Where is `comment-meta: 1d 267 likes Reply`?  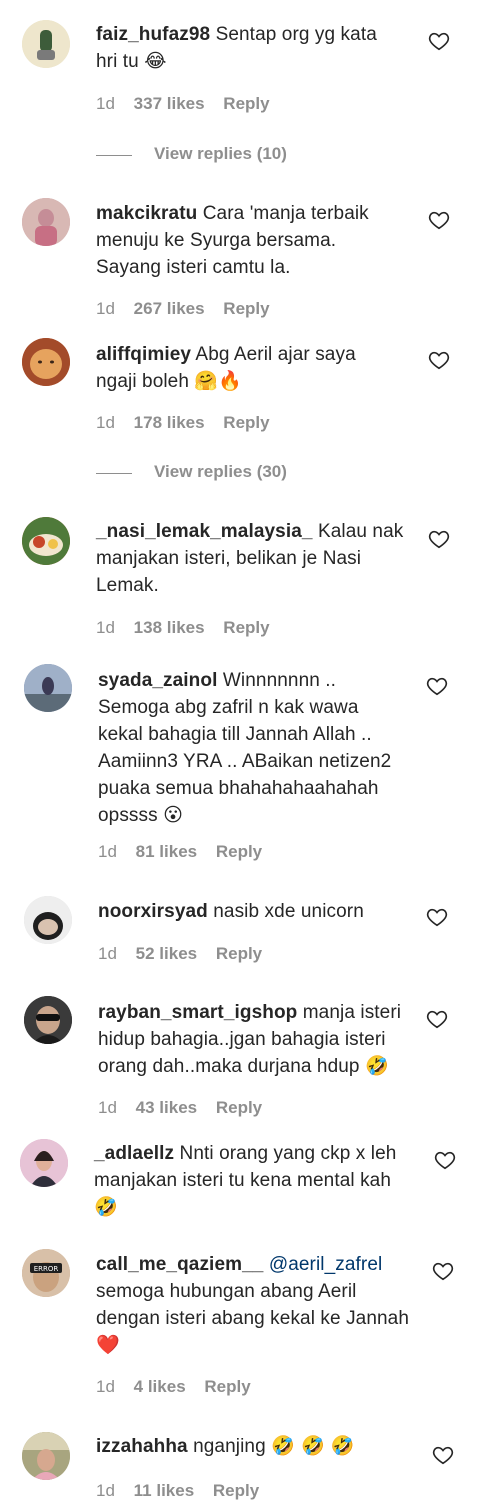
comment-meta: 1d 267 likes Reply is located at coordinates (190, 309).